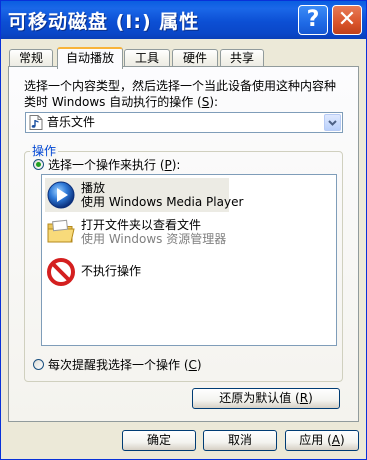 This screenshot has height=460, width=367. What do you see at coordinates (159, 440) in the screenshot?
I see `ok-button: 确定` at bounding box center [159, 440].